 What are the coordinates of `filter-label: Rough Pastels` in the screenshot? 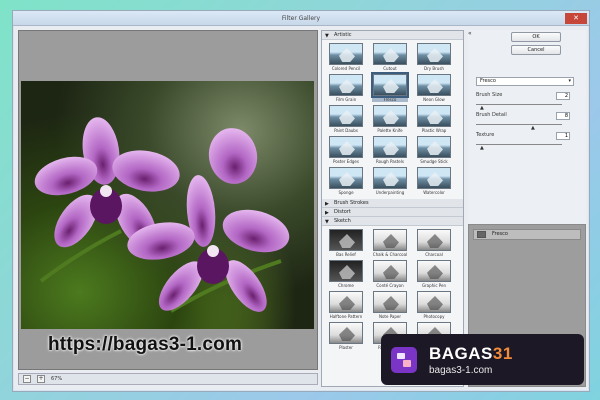 It's located at (390, 161).